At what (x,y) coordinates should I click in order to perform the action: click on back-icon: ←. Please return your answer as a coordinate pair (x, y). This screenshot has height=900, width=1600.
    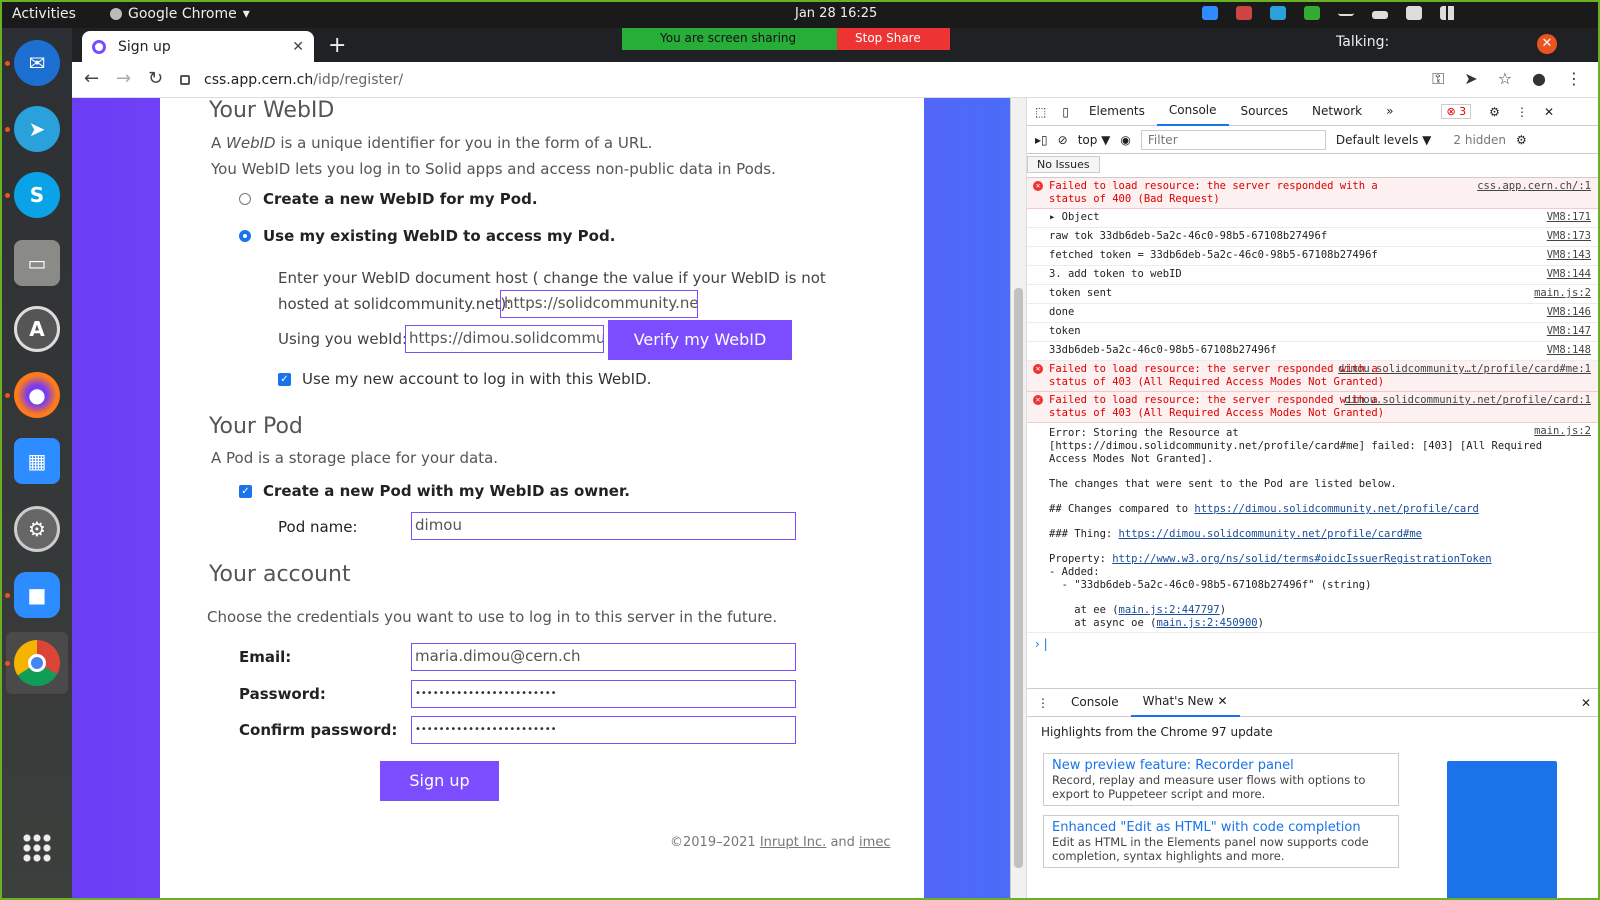
    Looking at the image, I should click on (91, 78).